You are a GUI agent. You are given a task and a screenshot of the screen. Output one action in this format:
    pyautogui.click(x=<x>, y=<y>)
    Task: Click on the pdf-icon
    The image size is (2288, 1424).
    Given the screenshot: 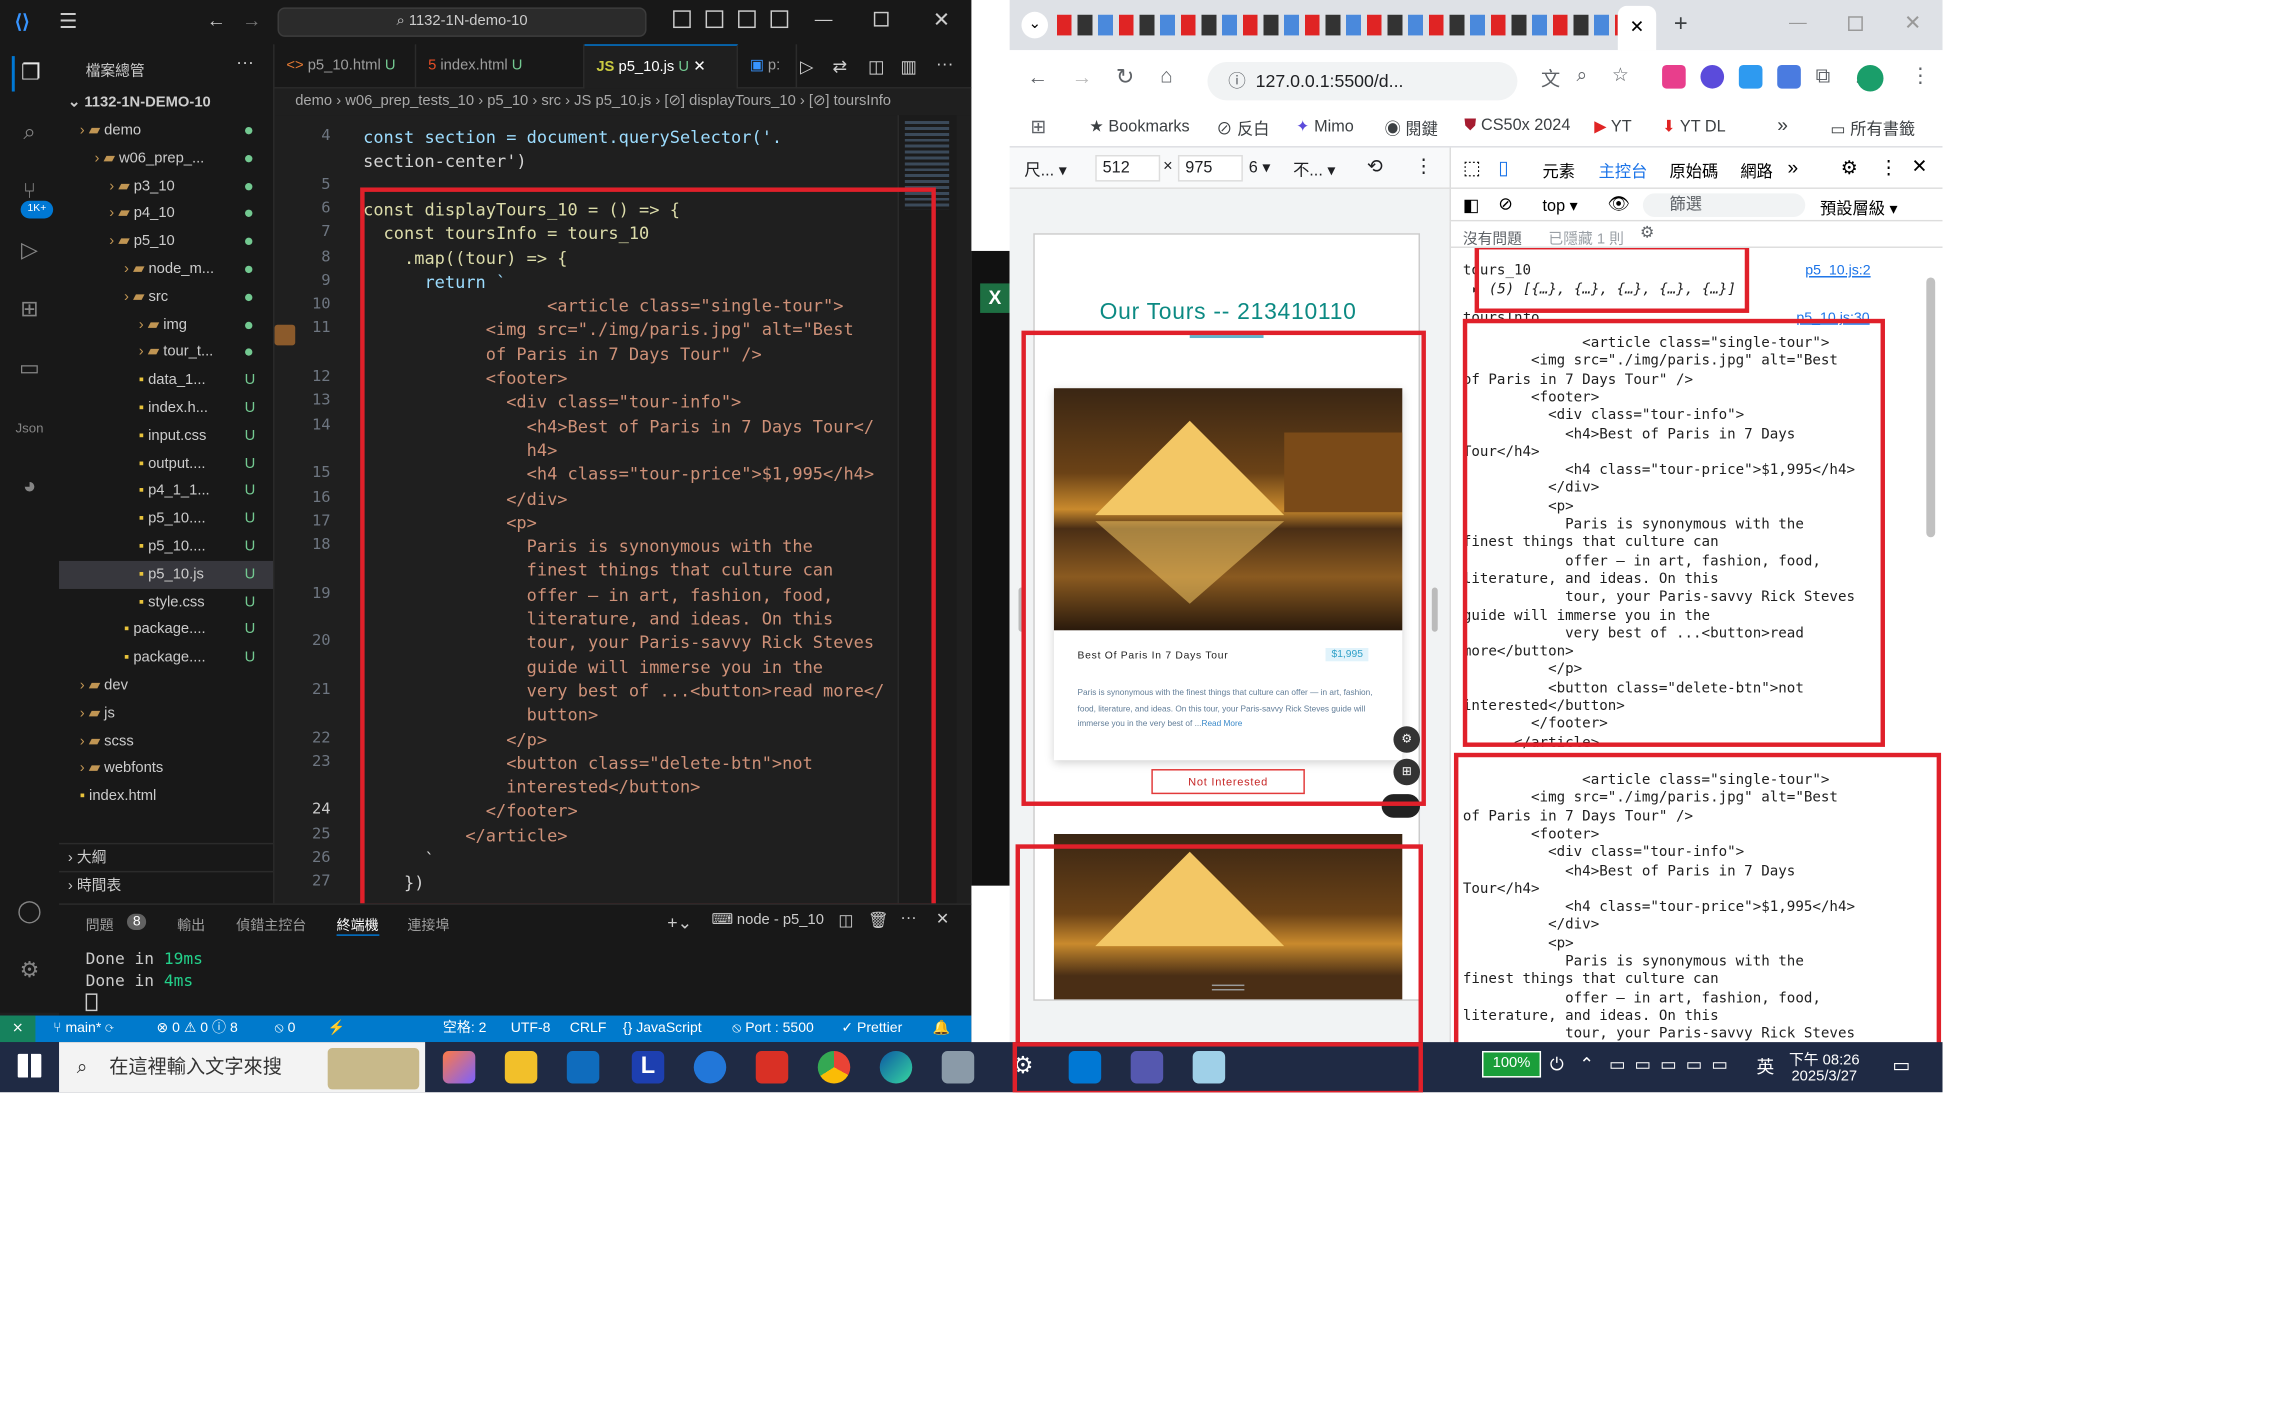 What is the action you would take?
    pyautogui.click(x=772, y=1067)
    